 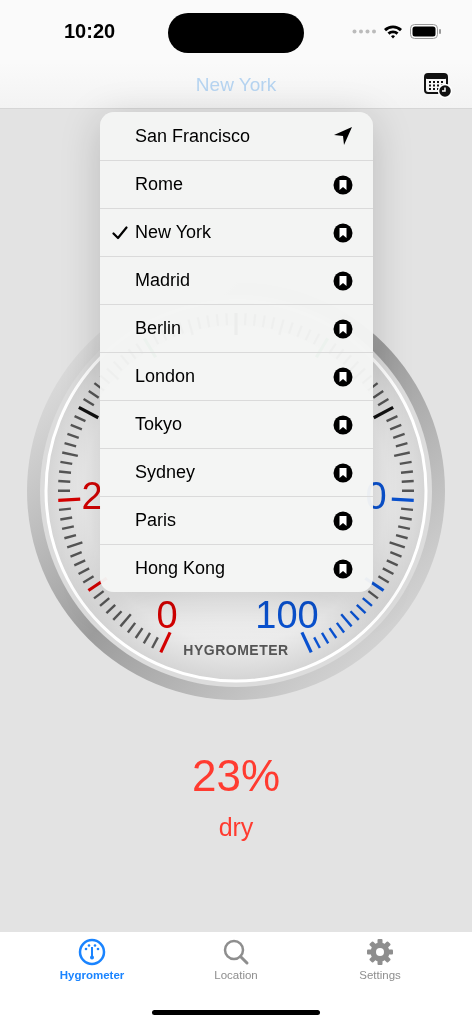 I want to click on tab-item: Settings, so click(x=380, y=959).